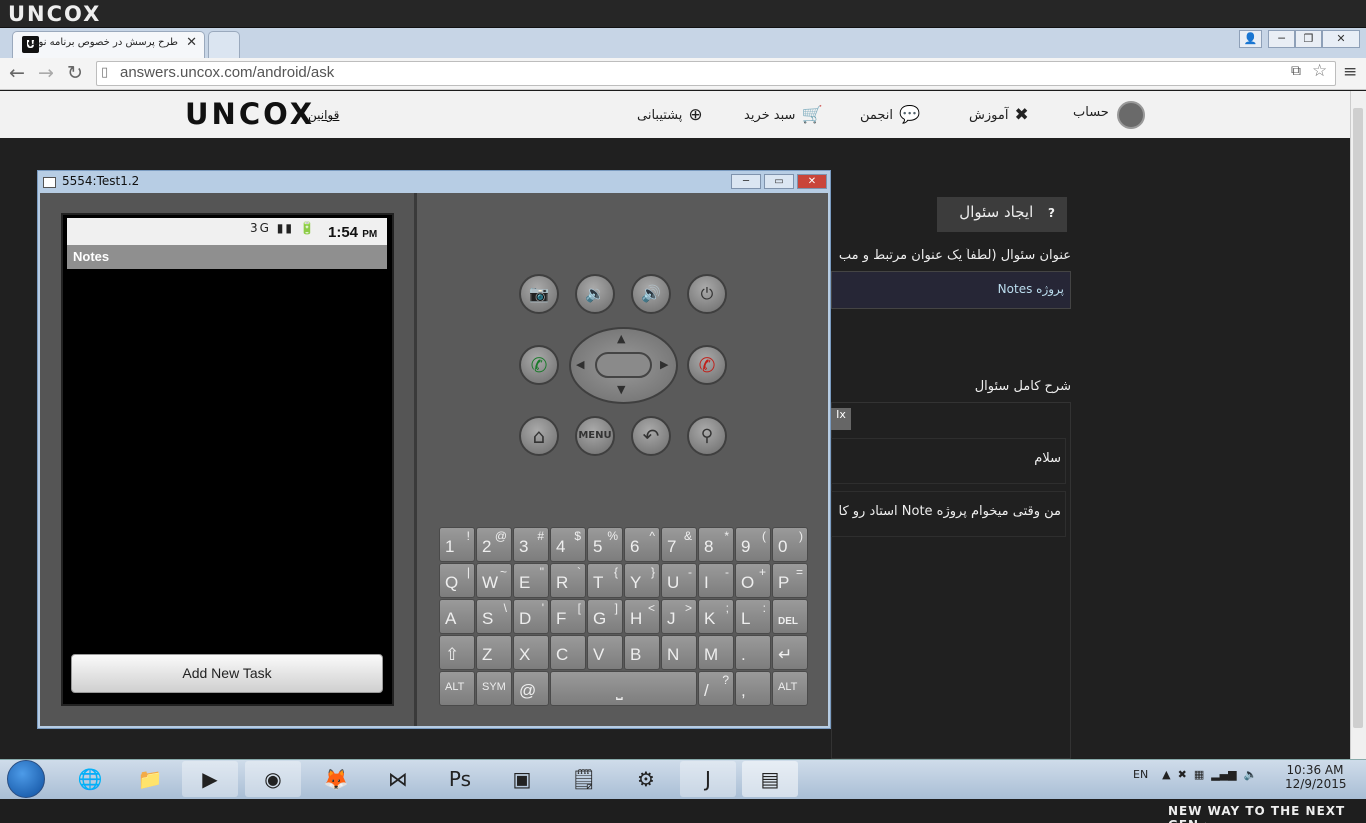  Describe the element at coordinates (457, 652) in the screenshot. I see `key: ⇧` at that location.